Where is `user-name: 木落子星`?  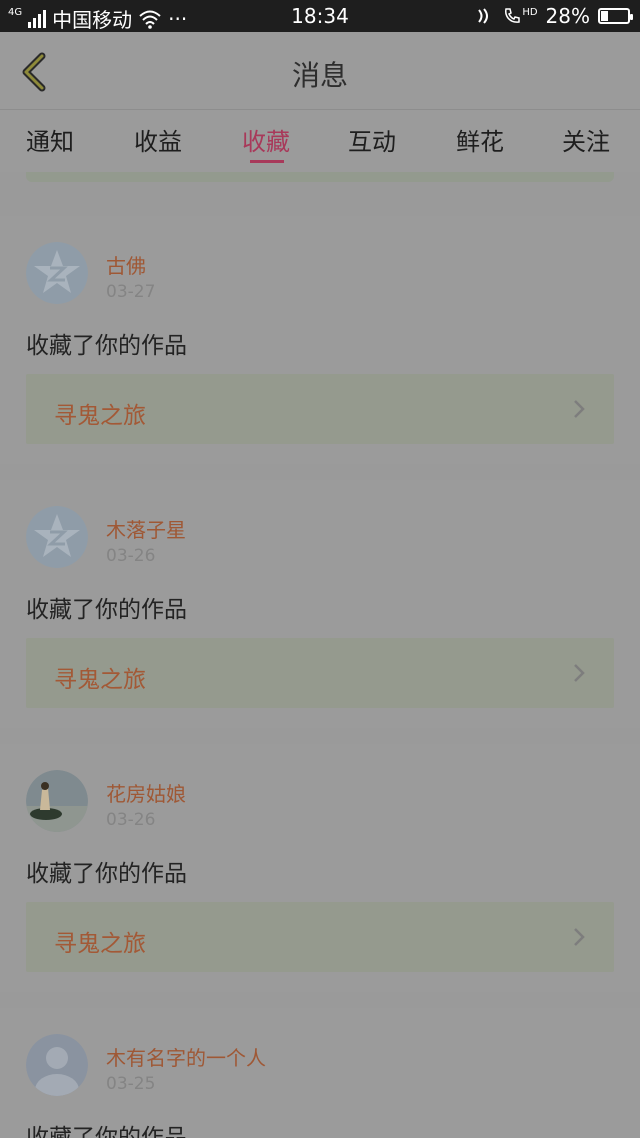 user-name: 木落子星 is located at coordinates (146, 528).